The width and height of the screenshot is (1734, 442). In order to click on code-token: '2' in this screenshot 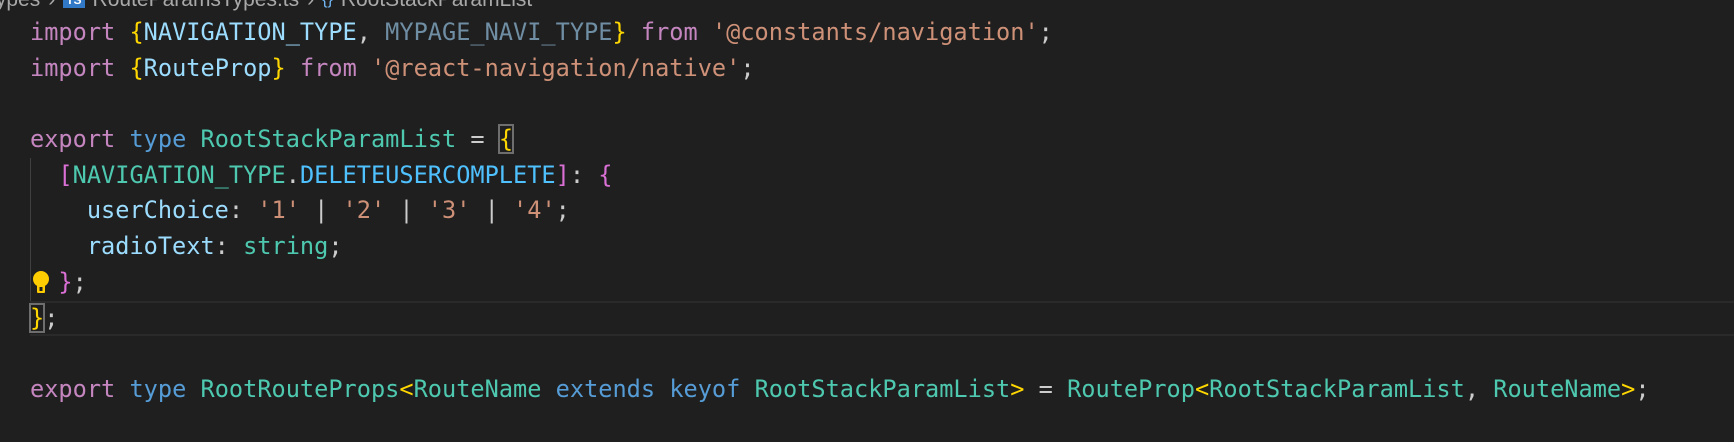, I will do `click(364, 210)`.